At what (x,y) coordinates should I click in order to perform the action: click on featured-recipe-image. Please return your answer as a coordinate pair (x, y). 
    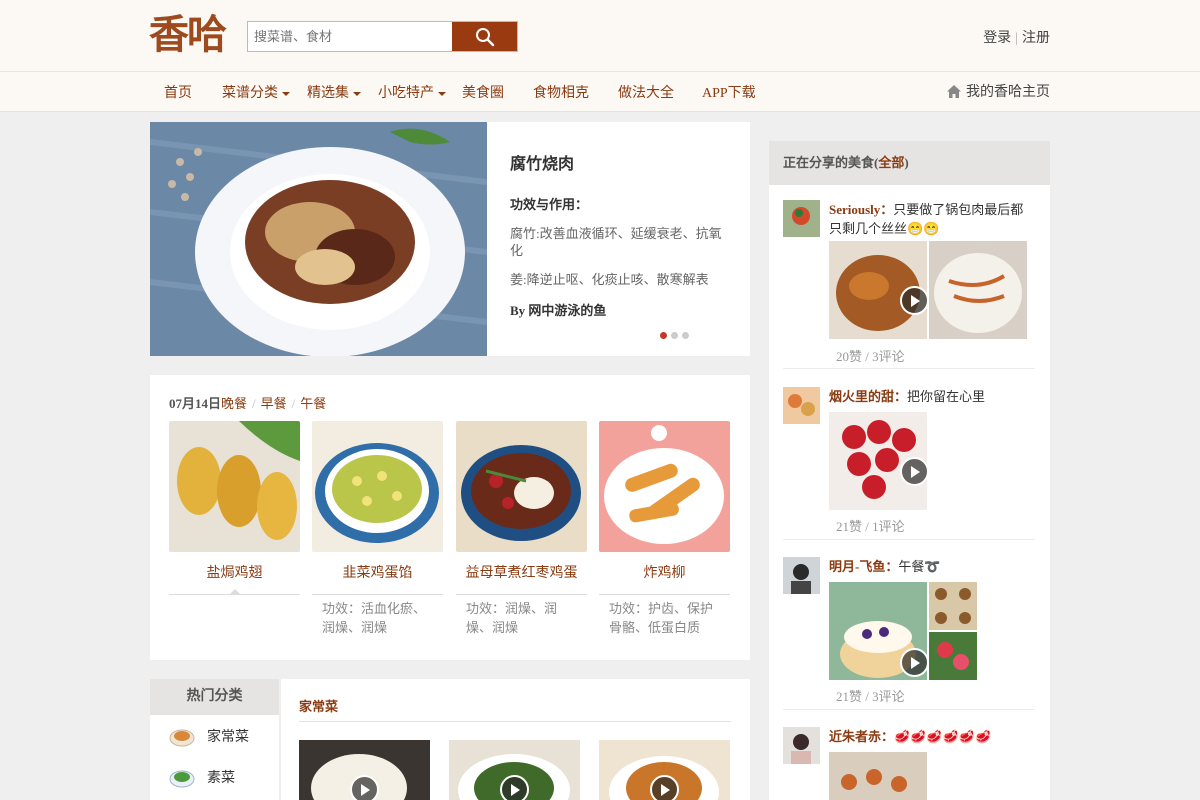
    Looking at the image, I should click on (318, 239).